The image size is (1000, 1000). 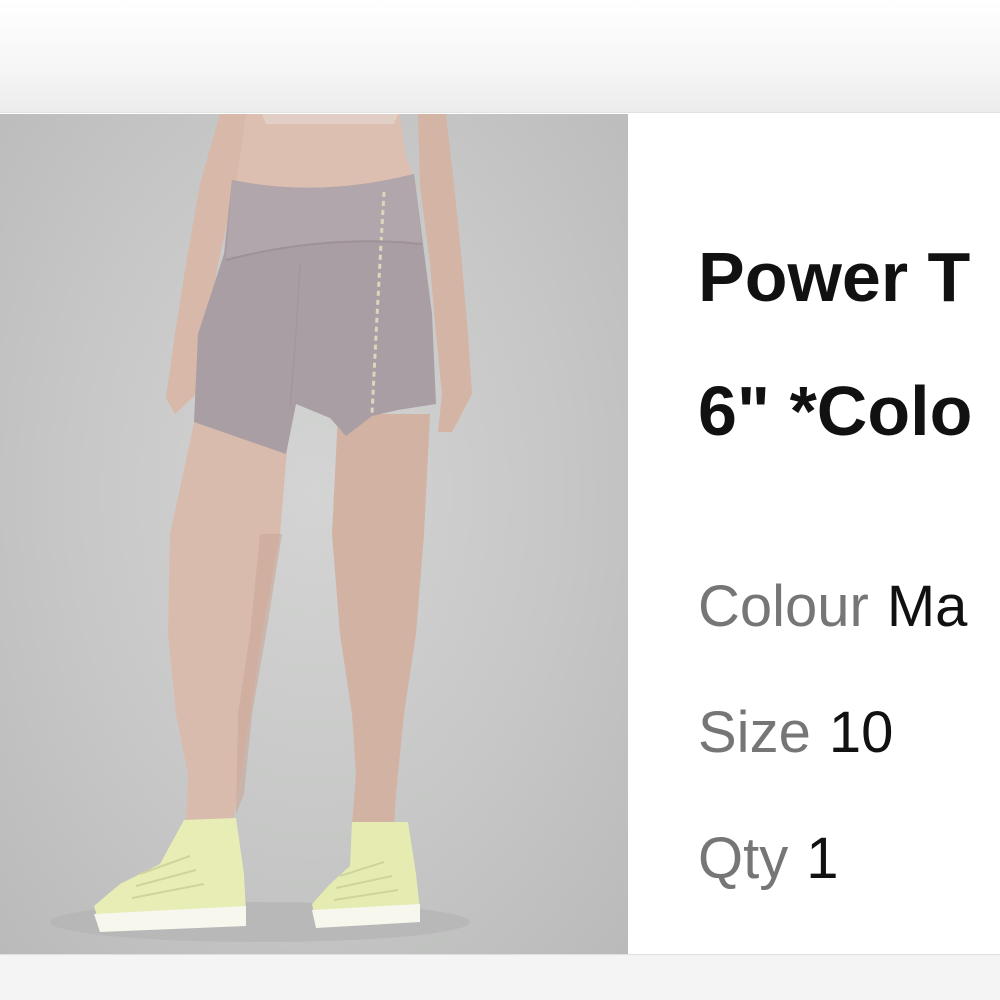 I want to click on product-title-line-1: Power T, so click(x=834, y=277).